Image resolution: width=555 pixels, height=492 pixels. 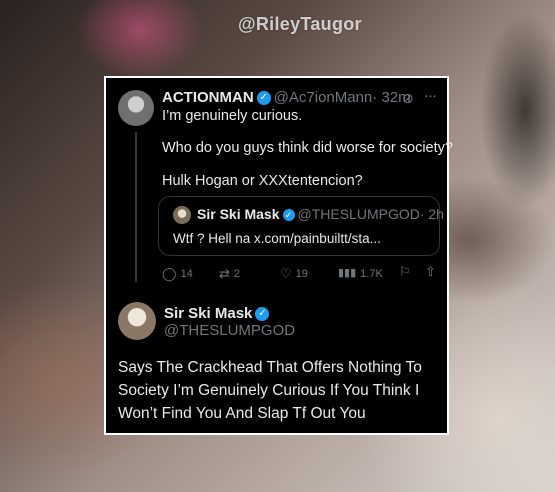 What do you see at coordinates (500, 130) in the screenshot?
I see `background-detail` at bounding box center [500, 130].